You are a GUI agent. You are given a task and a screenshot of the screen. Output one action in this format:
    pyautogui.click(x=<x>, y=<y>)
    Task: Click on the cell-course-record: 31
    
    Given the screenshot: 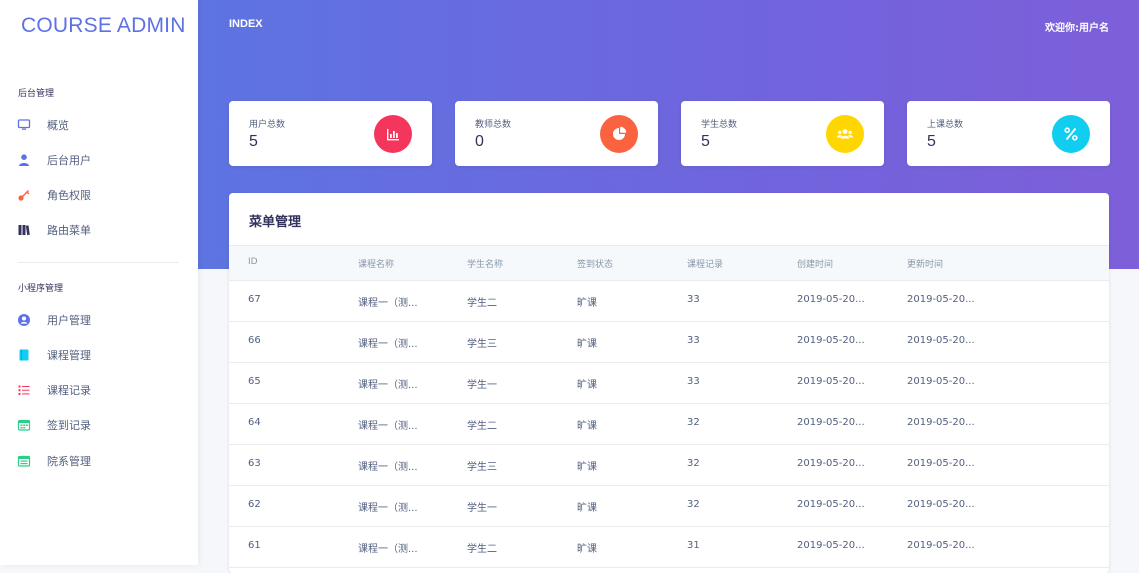 What is the action you would take?
    pyautogui.click(x=693, y=545)
    